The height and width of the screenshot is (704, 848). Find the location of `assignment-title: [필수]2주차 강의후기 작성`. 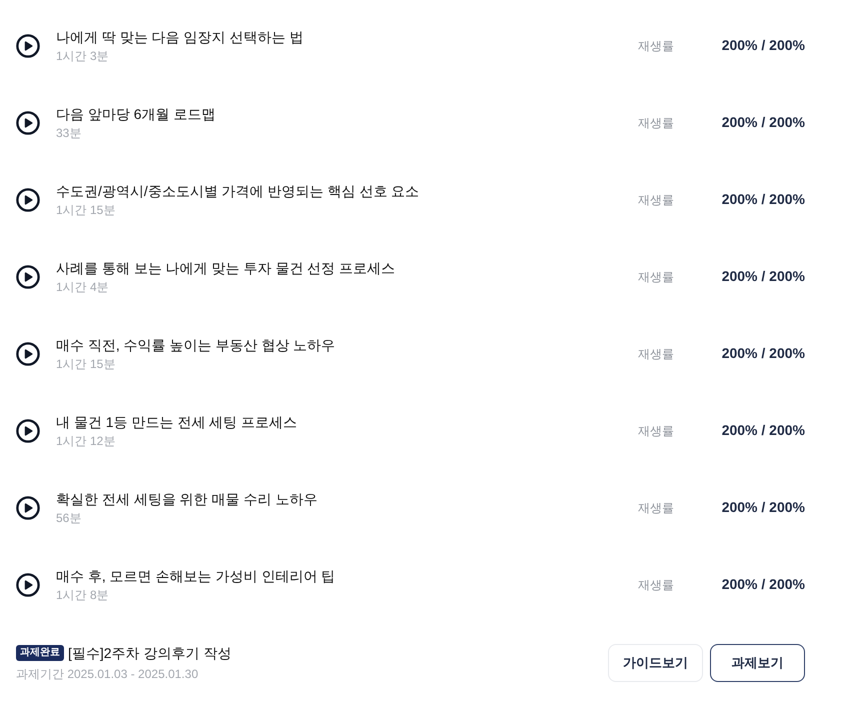

assignment-title: [필수]2주차 강의후기 작성 is located at coordinates (150, 653).